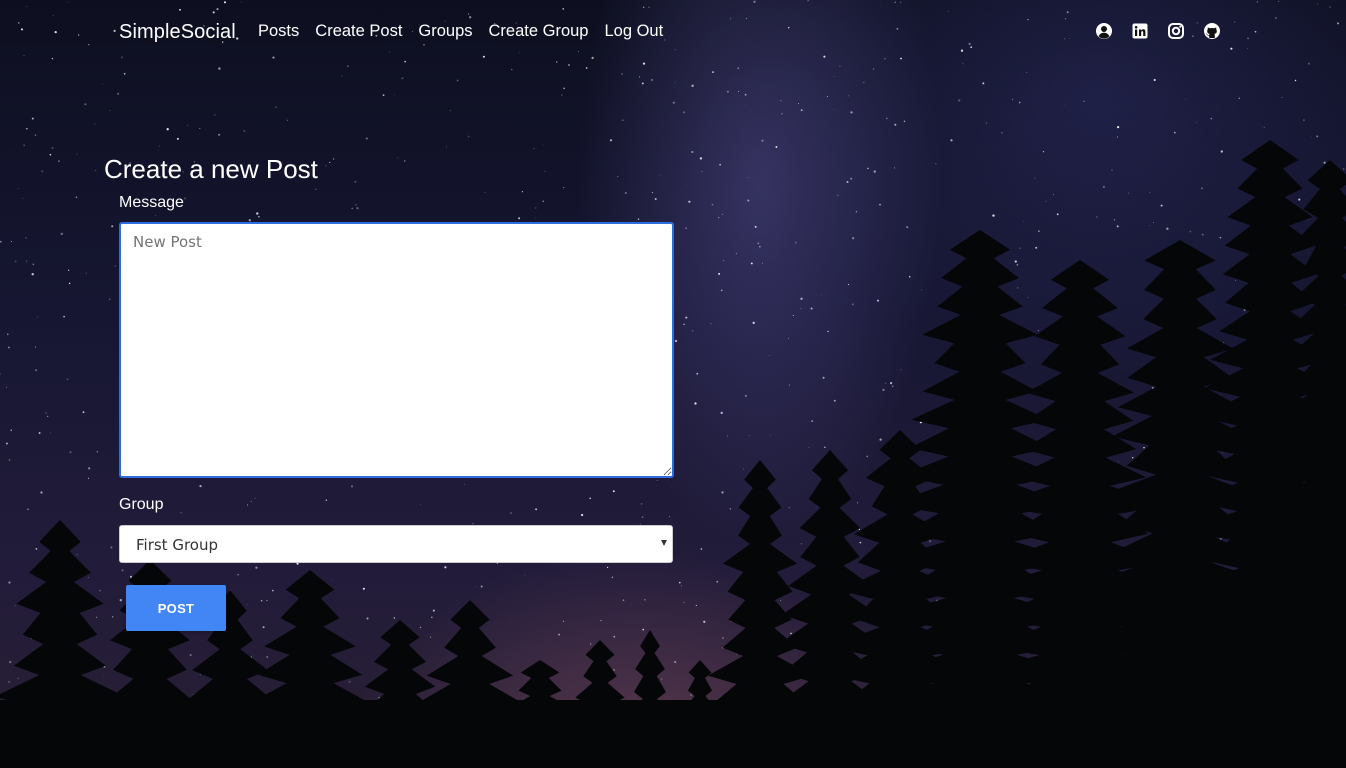 The image size is (1346, 768). Describe the element at coordinates (1176, 31) in the screenshot. I see `instagram-icon` at that location.